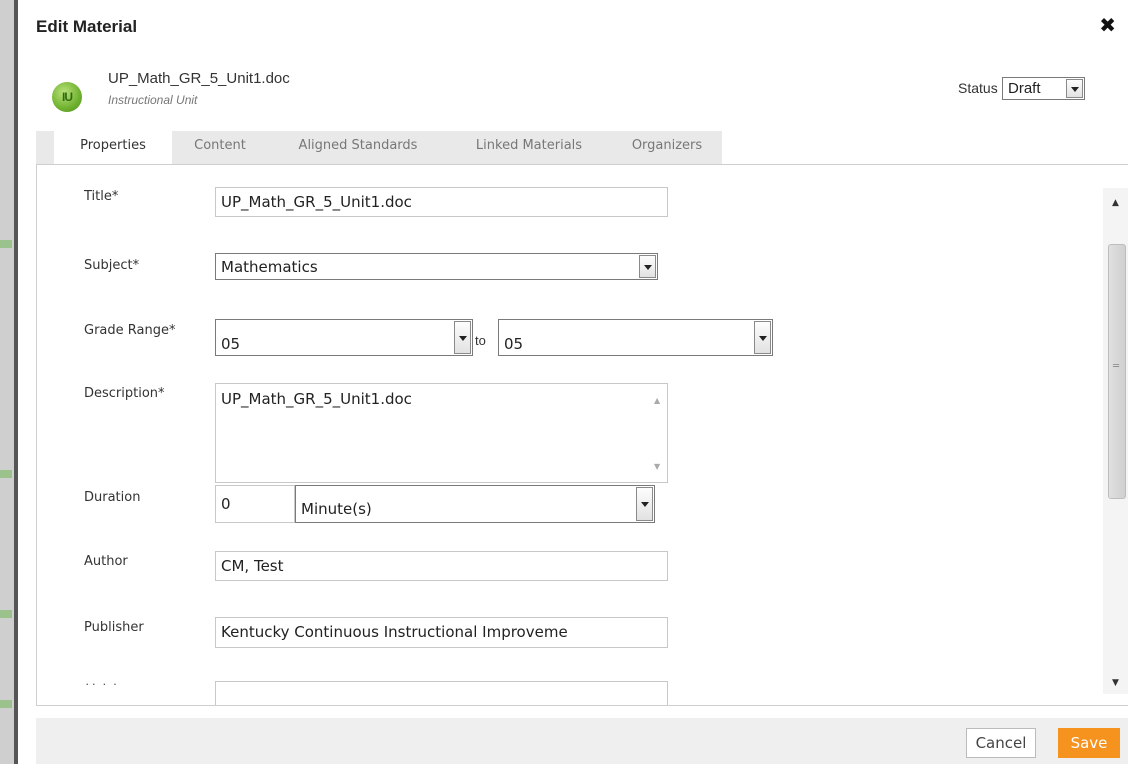 The width and height of the screenshot is (1128, 764). Describe the element at coordinates (1107, 25) in the screenshot. I see `close-icon: ✖` at that location.